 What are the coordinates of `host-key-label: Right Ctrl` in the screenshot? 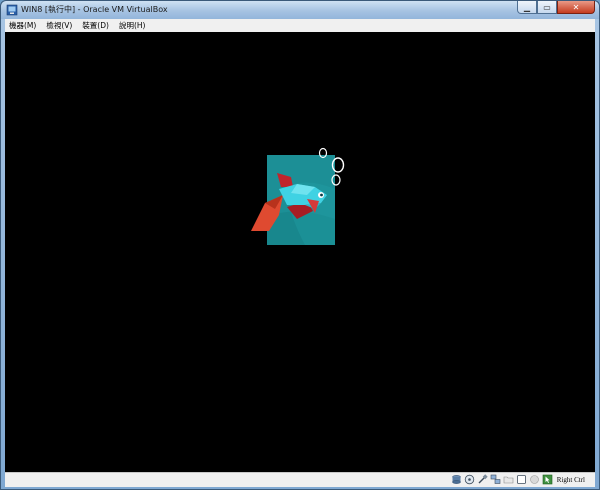 It's located at (570, 479).